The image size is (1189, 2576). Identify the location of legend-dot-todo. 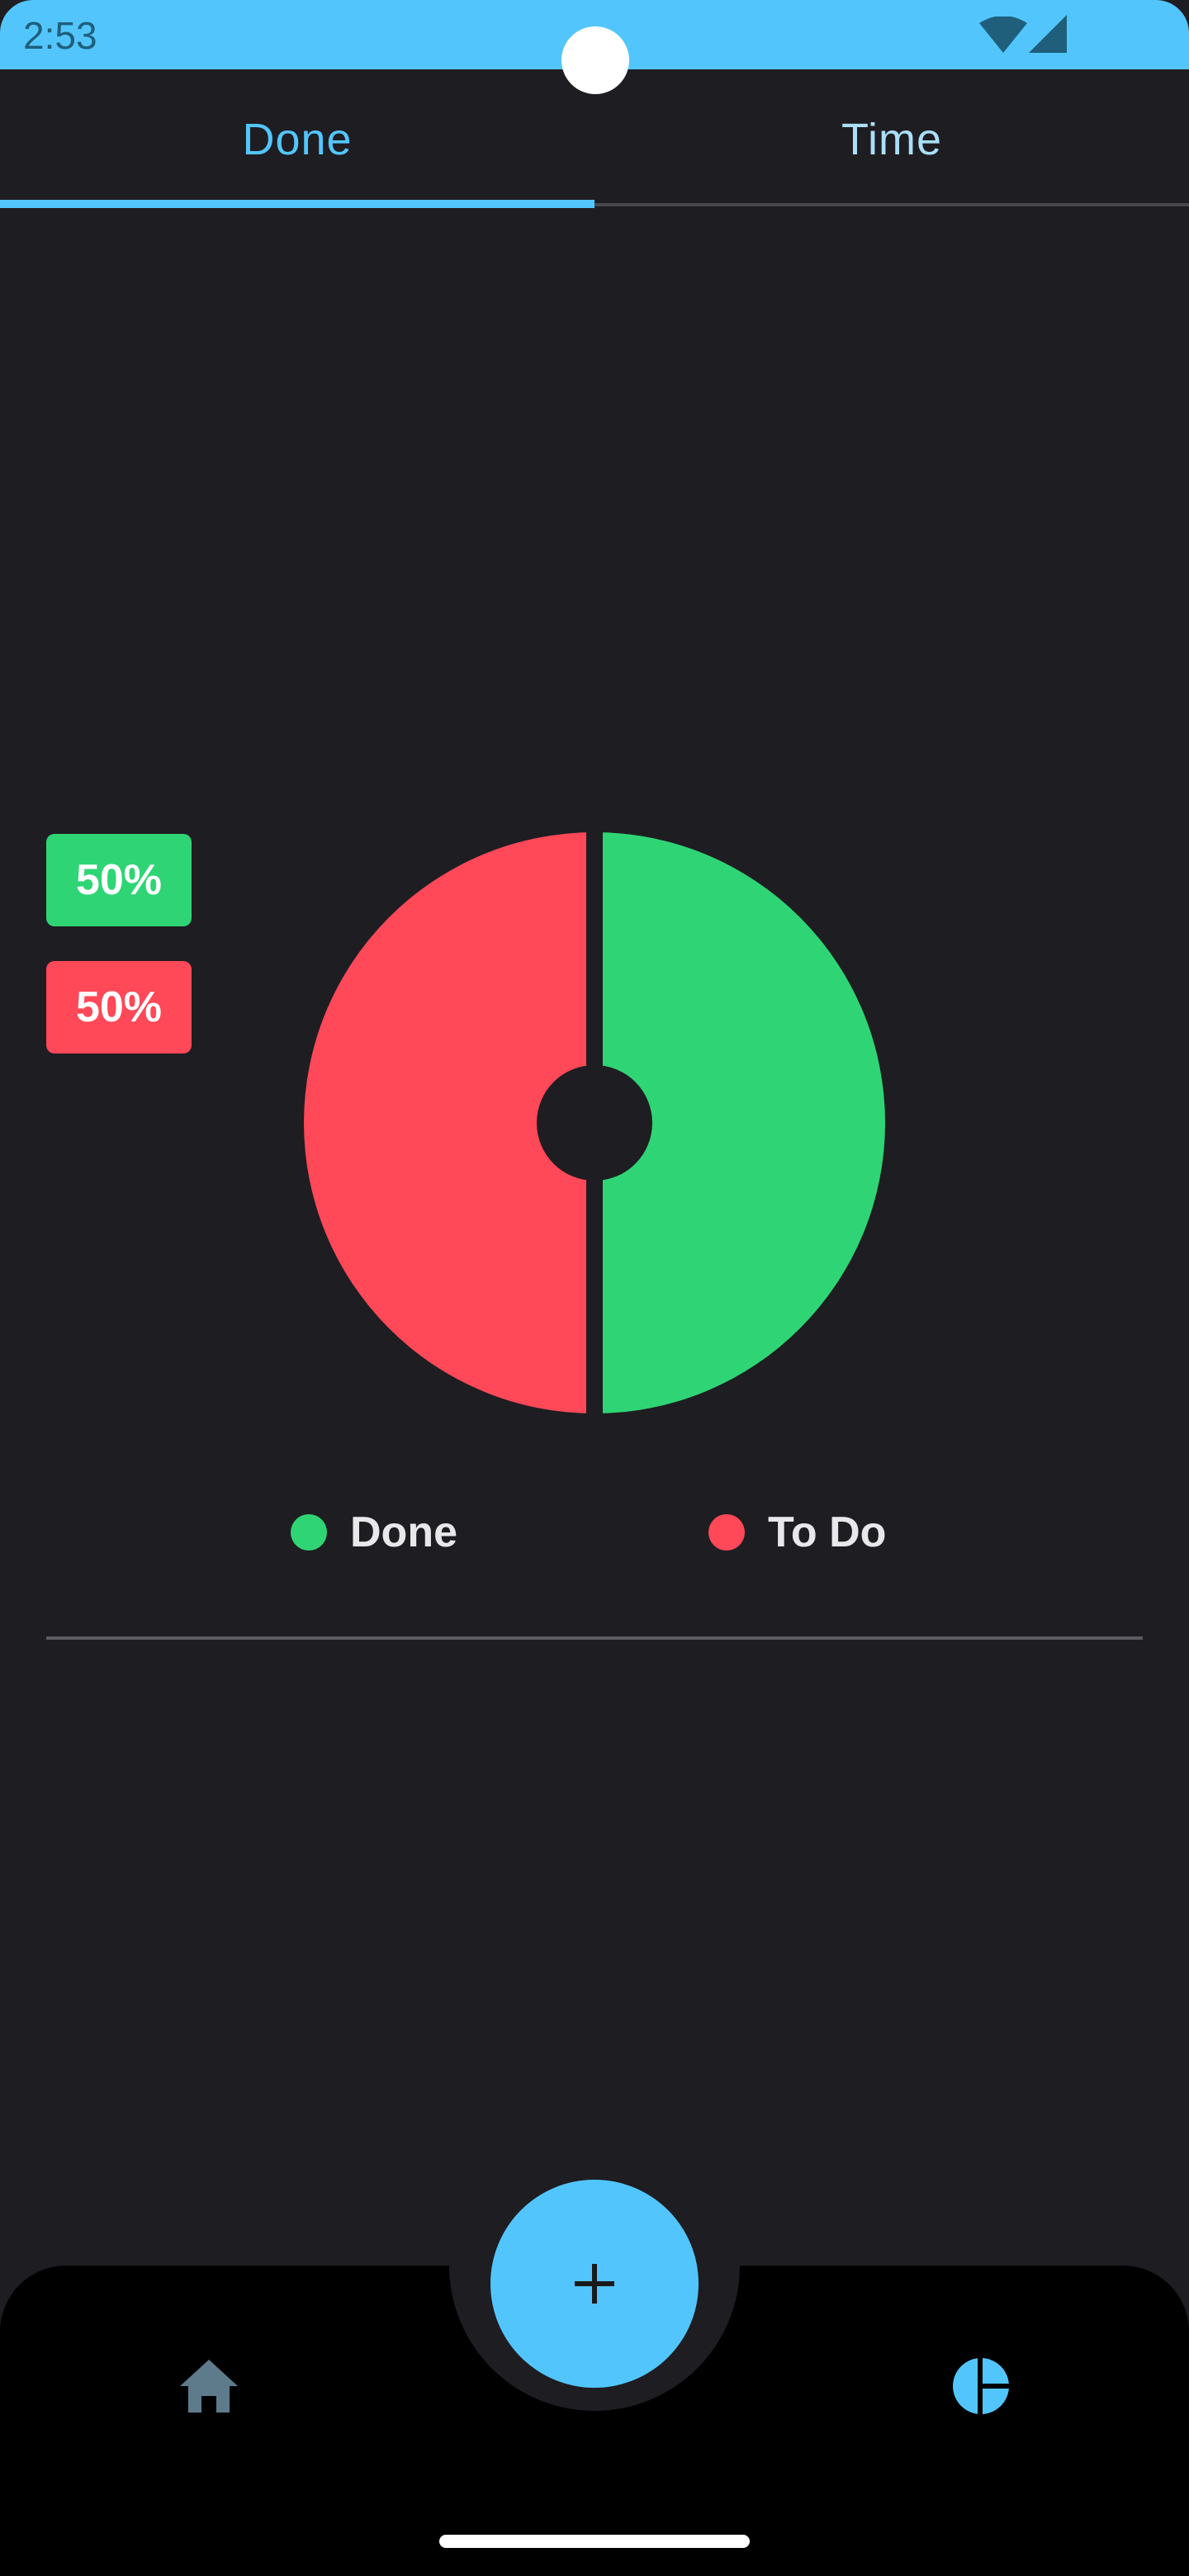
(726, 1532).